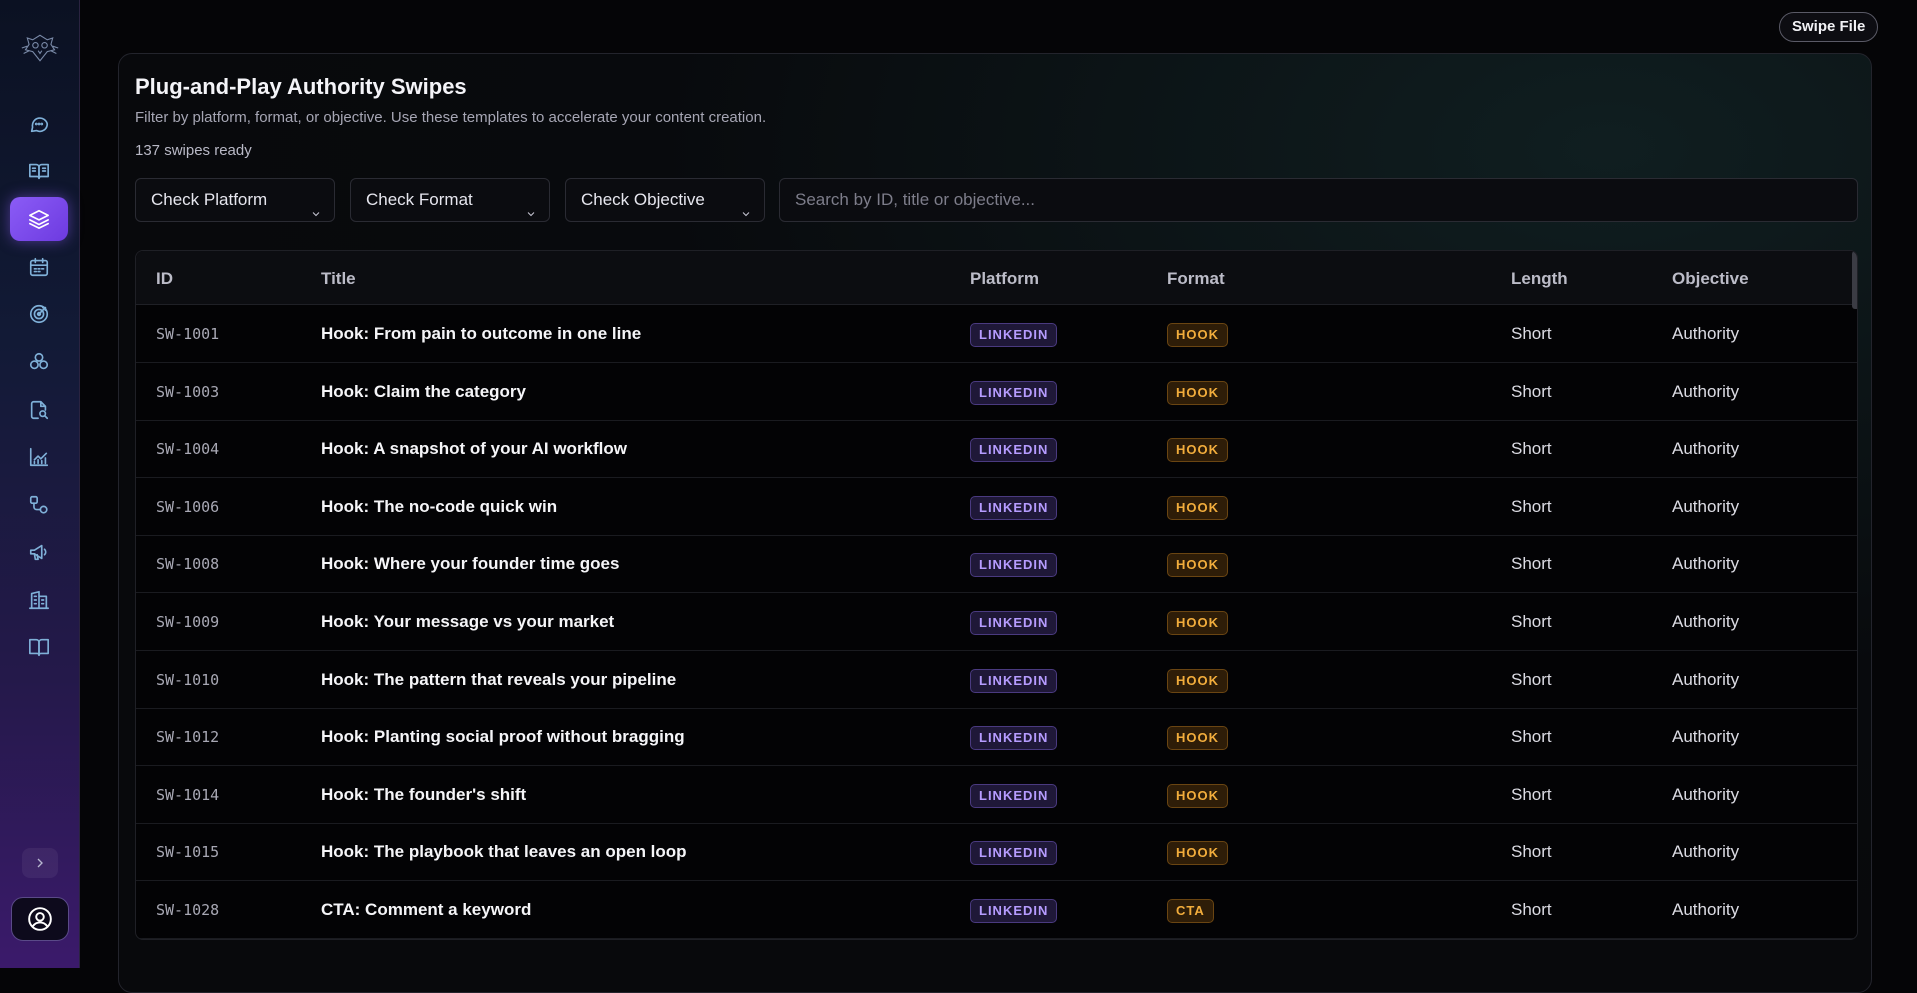 This screenshot has height=993, width=1917. I want to click on file-search-icon, so click(39, 410).